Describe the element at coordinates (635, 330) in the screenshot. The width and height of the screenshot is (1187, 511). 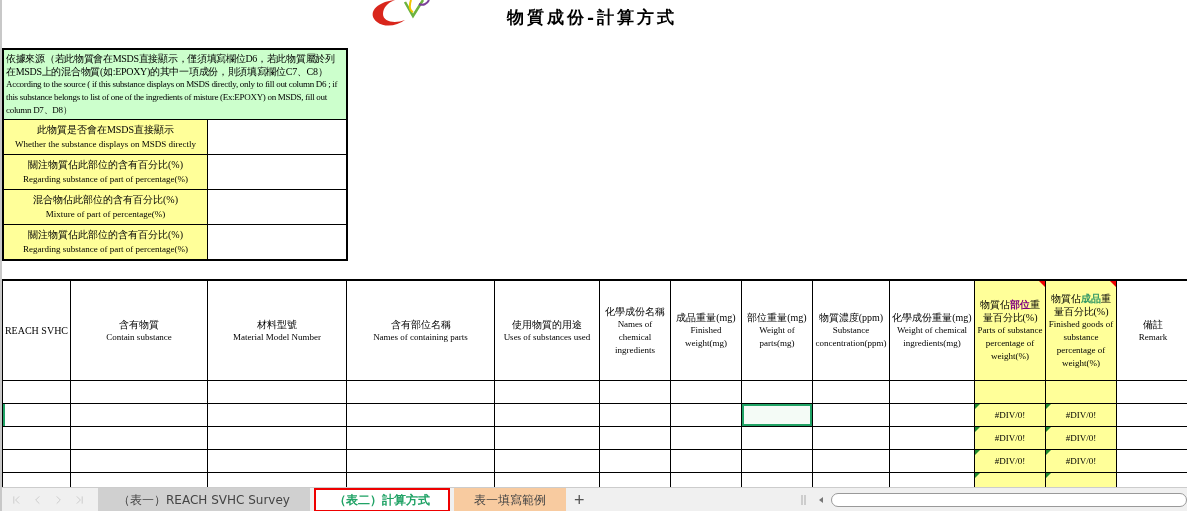
I see `column-header: 化學成份名稱 Names of chemical ingredients` at that location.